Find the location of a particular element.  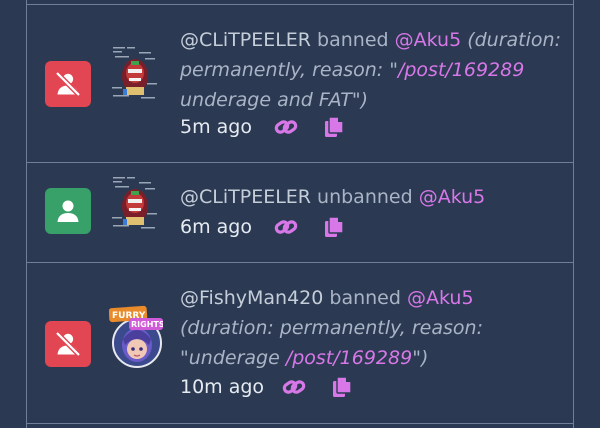

entry-meta: 6m ago is located at coordinates (275, 227).